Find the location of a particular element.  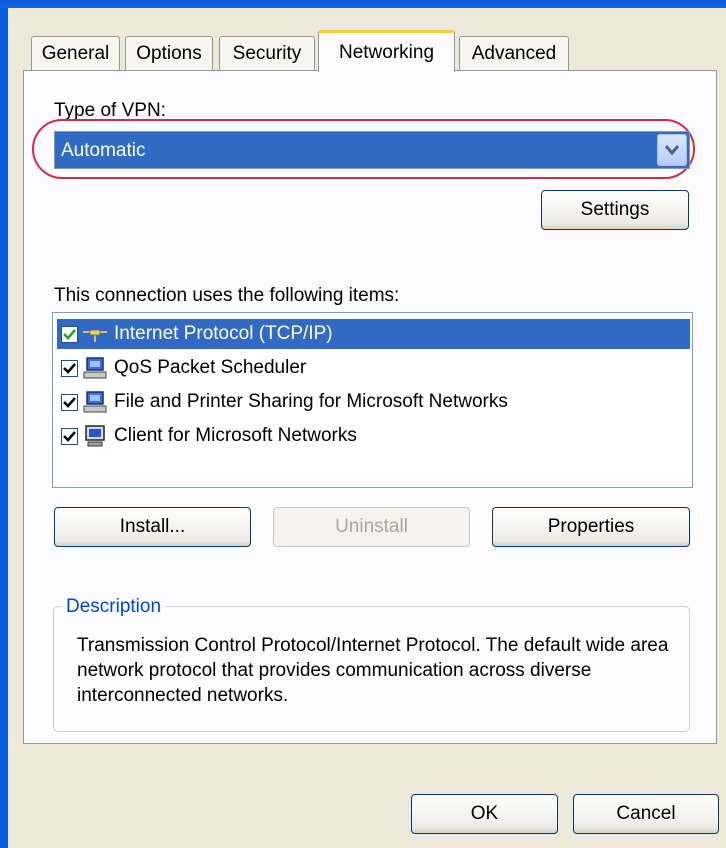

ok-button: OK is located at coordinates (484, 814).